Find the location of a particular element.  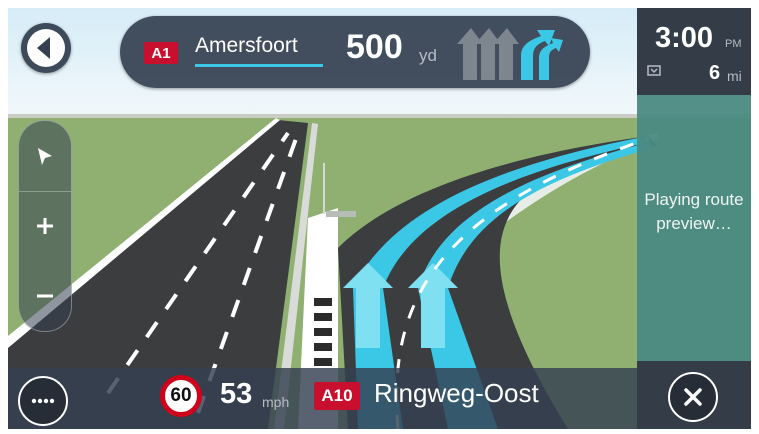

close-area is located at coordinates (694, 395).